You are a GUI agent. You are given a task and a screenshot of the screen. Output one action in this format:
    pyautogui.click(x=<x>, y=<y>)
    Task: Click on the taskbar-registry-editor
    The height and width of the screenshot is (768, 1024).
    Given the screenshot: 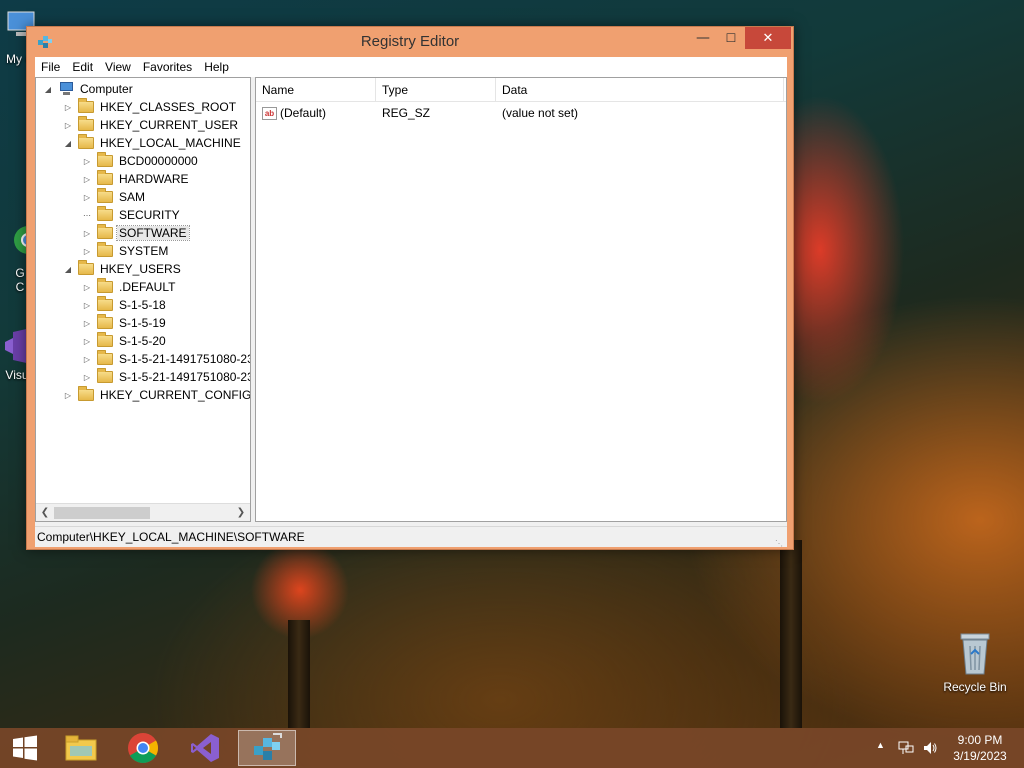 What is the action you would take?
    pyautogui.click(x=267, y=748)
    